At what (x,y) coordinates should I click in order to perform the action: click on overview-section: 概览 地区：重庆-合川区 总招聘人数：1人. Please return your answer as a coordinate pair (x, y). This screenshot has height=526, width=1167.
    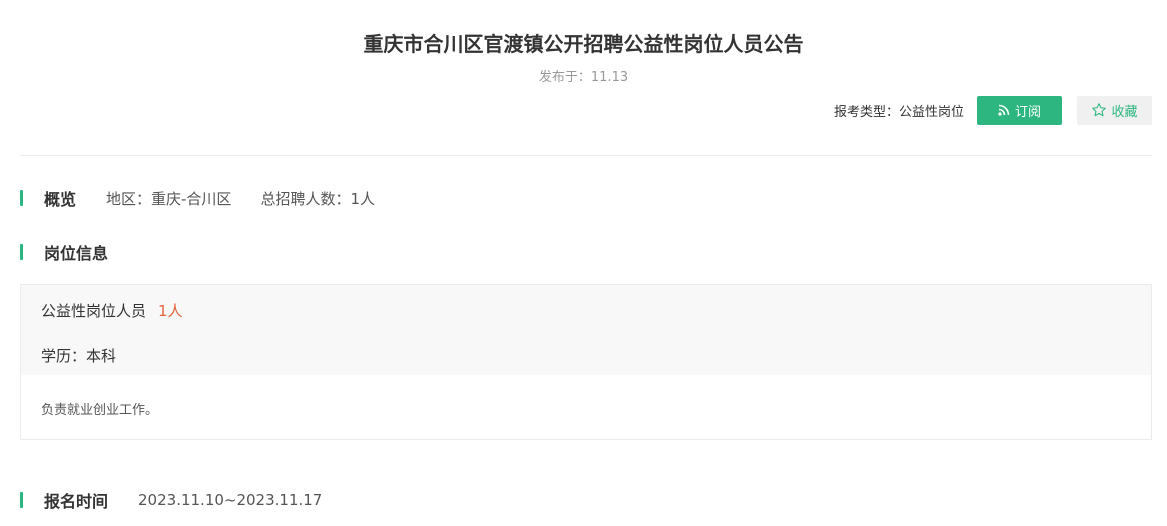
    Looking at the image, I should click on (197, 198).